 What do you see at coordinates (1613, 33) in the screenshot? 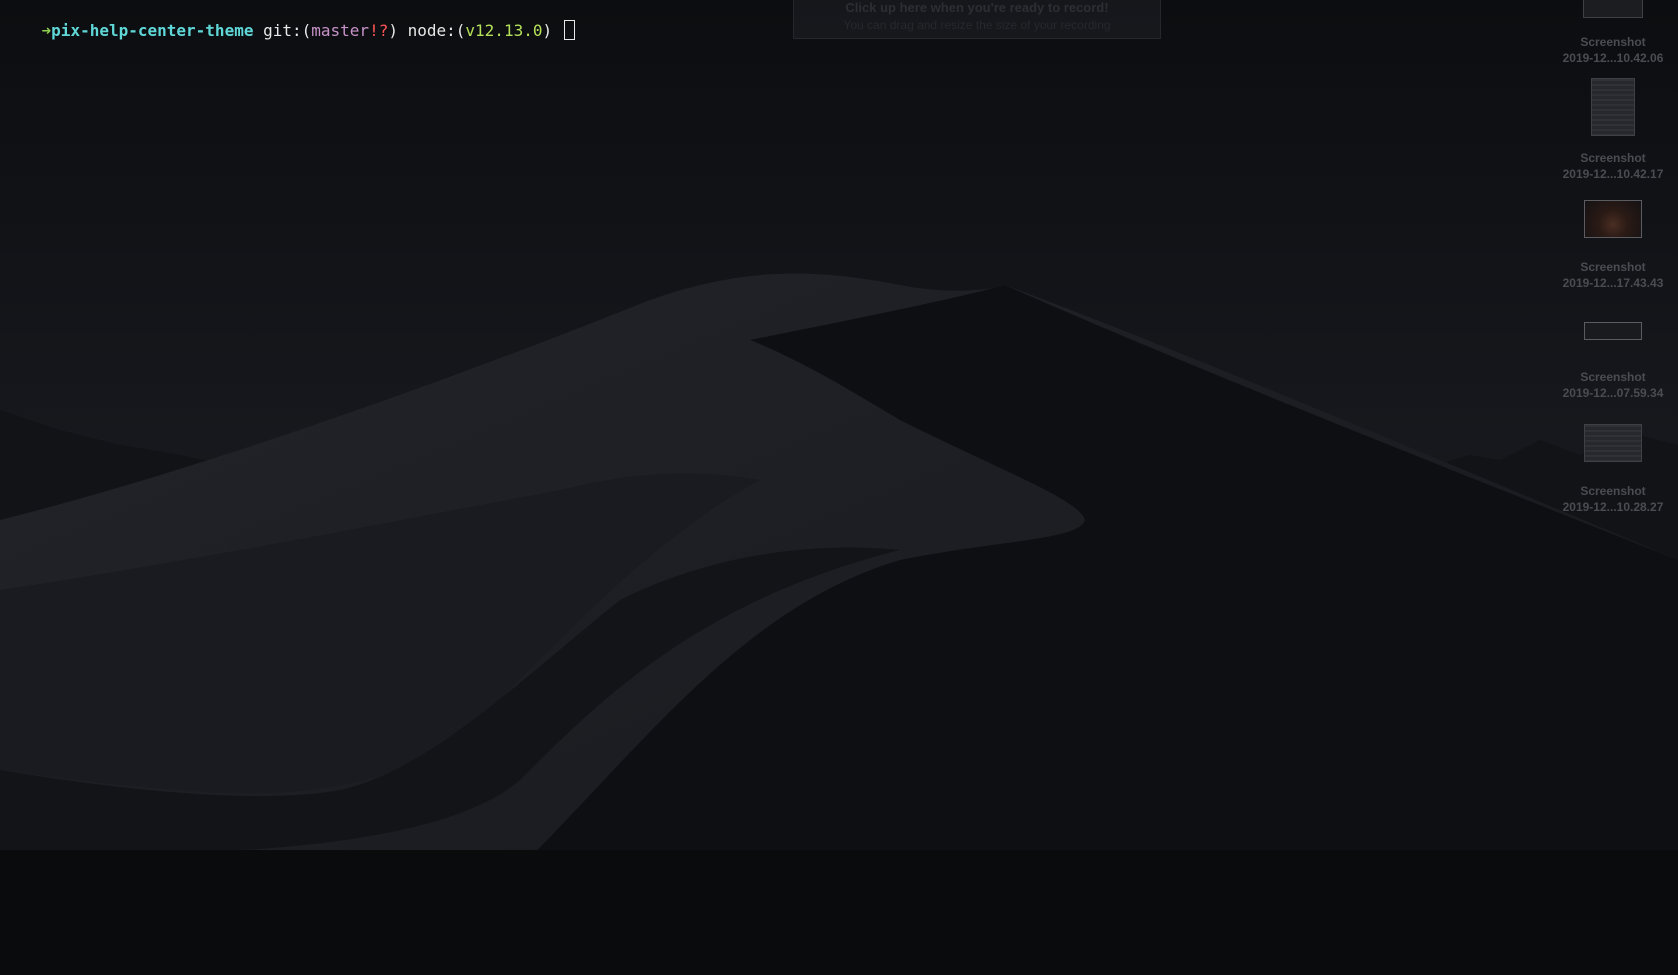
I see `desktop-icon-screenshot: Screenshot 2019-12...10.42.06` at bounding box center [1613, 33].